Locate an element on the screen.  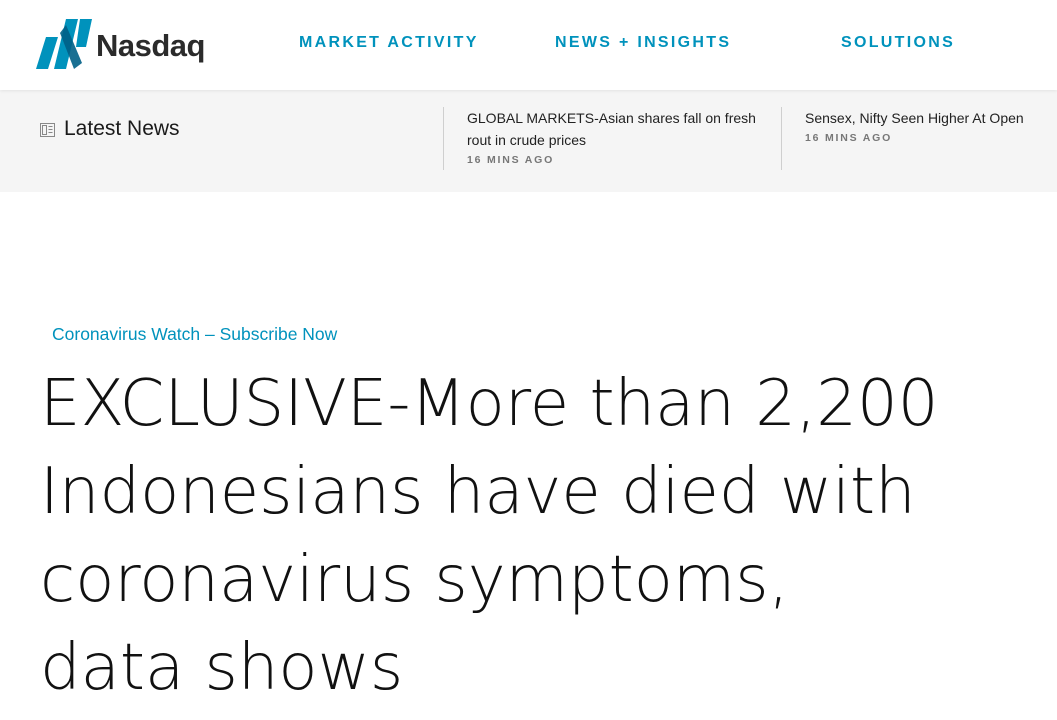
nav-market-activity: MARKET ACTIVITY is located at coordinates (389, 43).